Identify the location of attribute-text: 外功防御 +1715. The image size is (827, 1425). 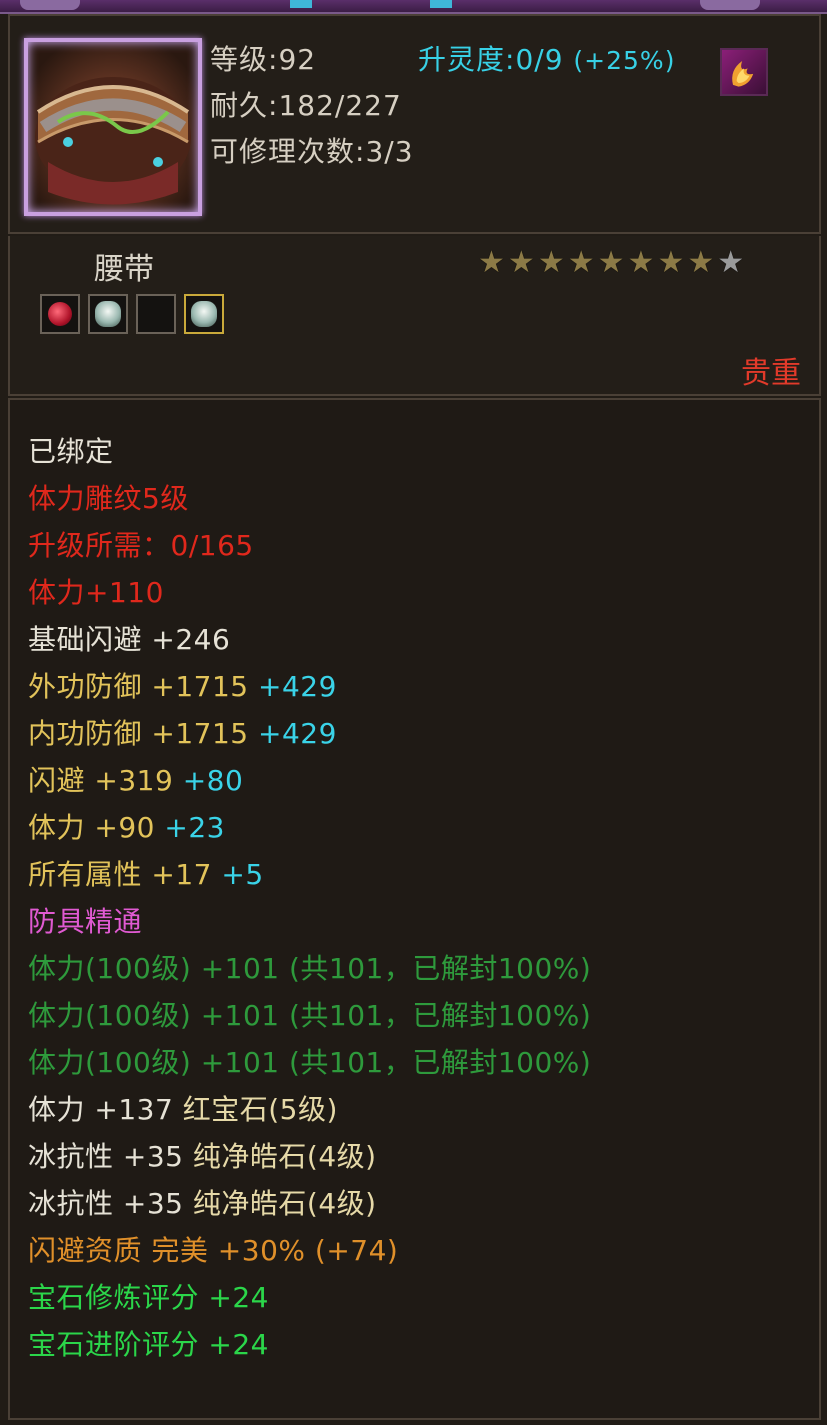
(138, 686).